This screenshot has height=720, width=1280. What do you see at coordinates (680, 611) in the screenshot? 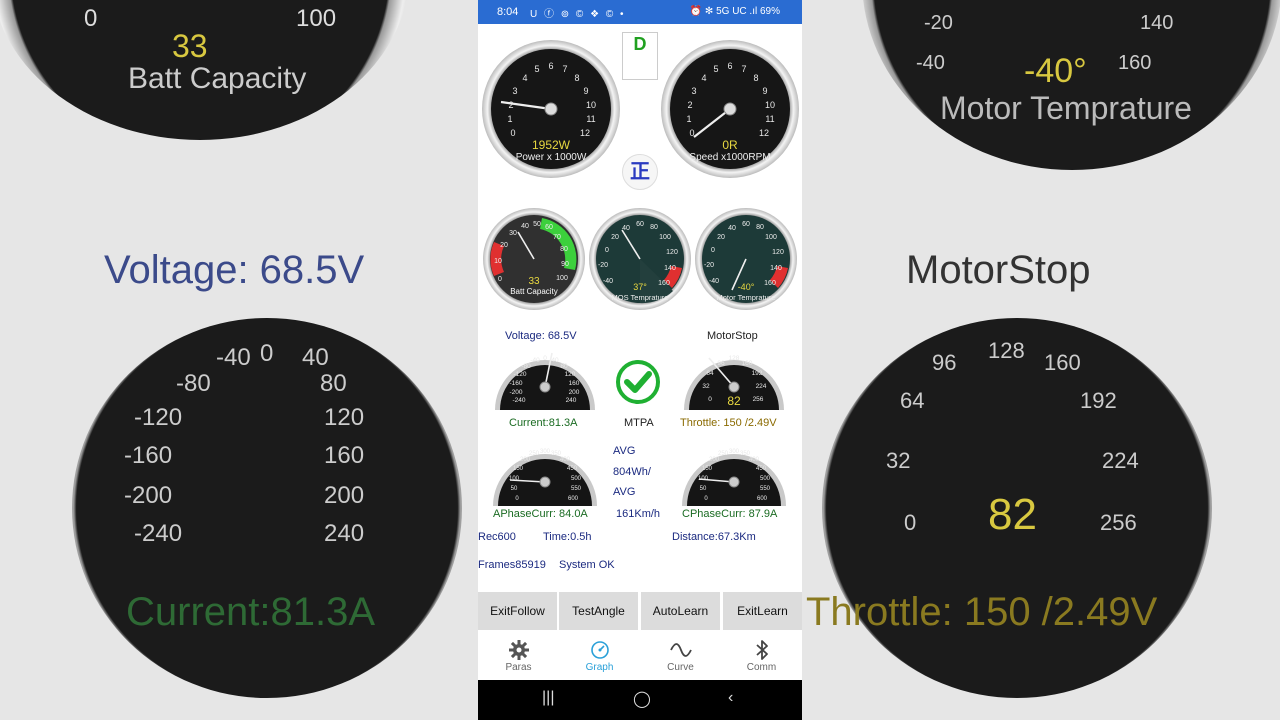
I see `auto-learn-button: AutoLearn` at bounding box center [680, 611].